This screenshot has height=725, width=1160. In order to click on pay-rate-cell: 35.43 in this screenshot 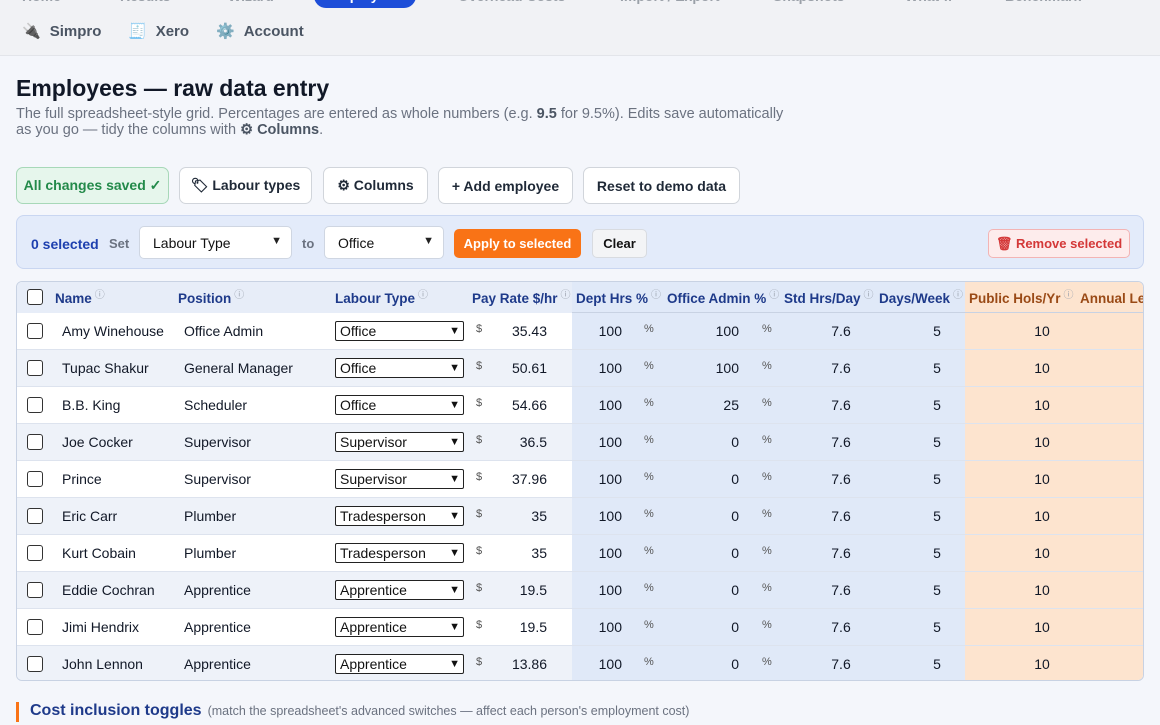, I will do `click(517, 331)`.